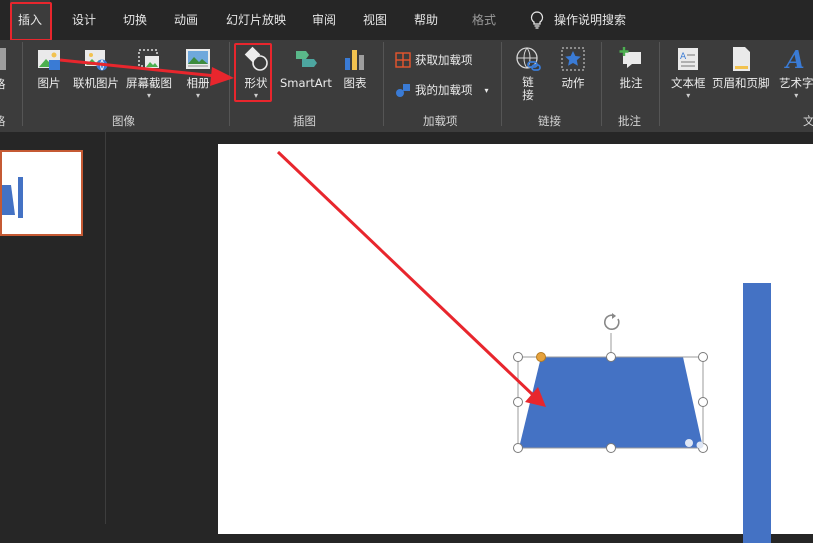 This screenshot has height=543, width=813. What do you see at coordinates (105, 328) in the screenshot?
I see `pane-divider` at bounding box center [105, 328].